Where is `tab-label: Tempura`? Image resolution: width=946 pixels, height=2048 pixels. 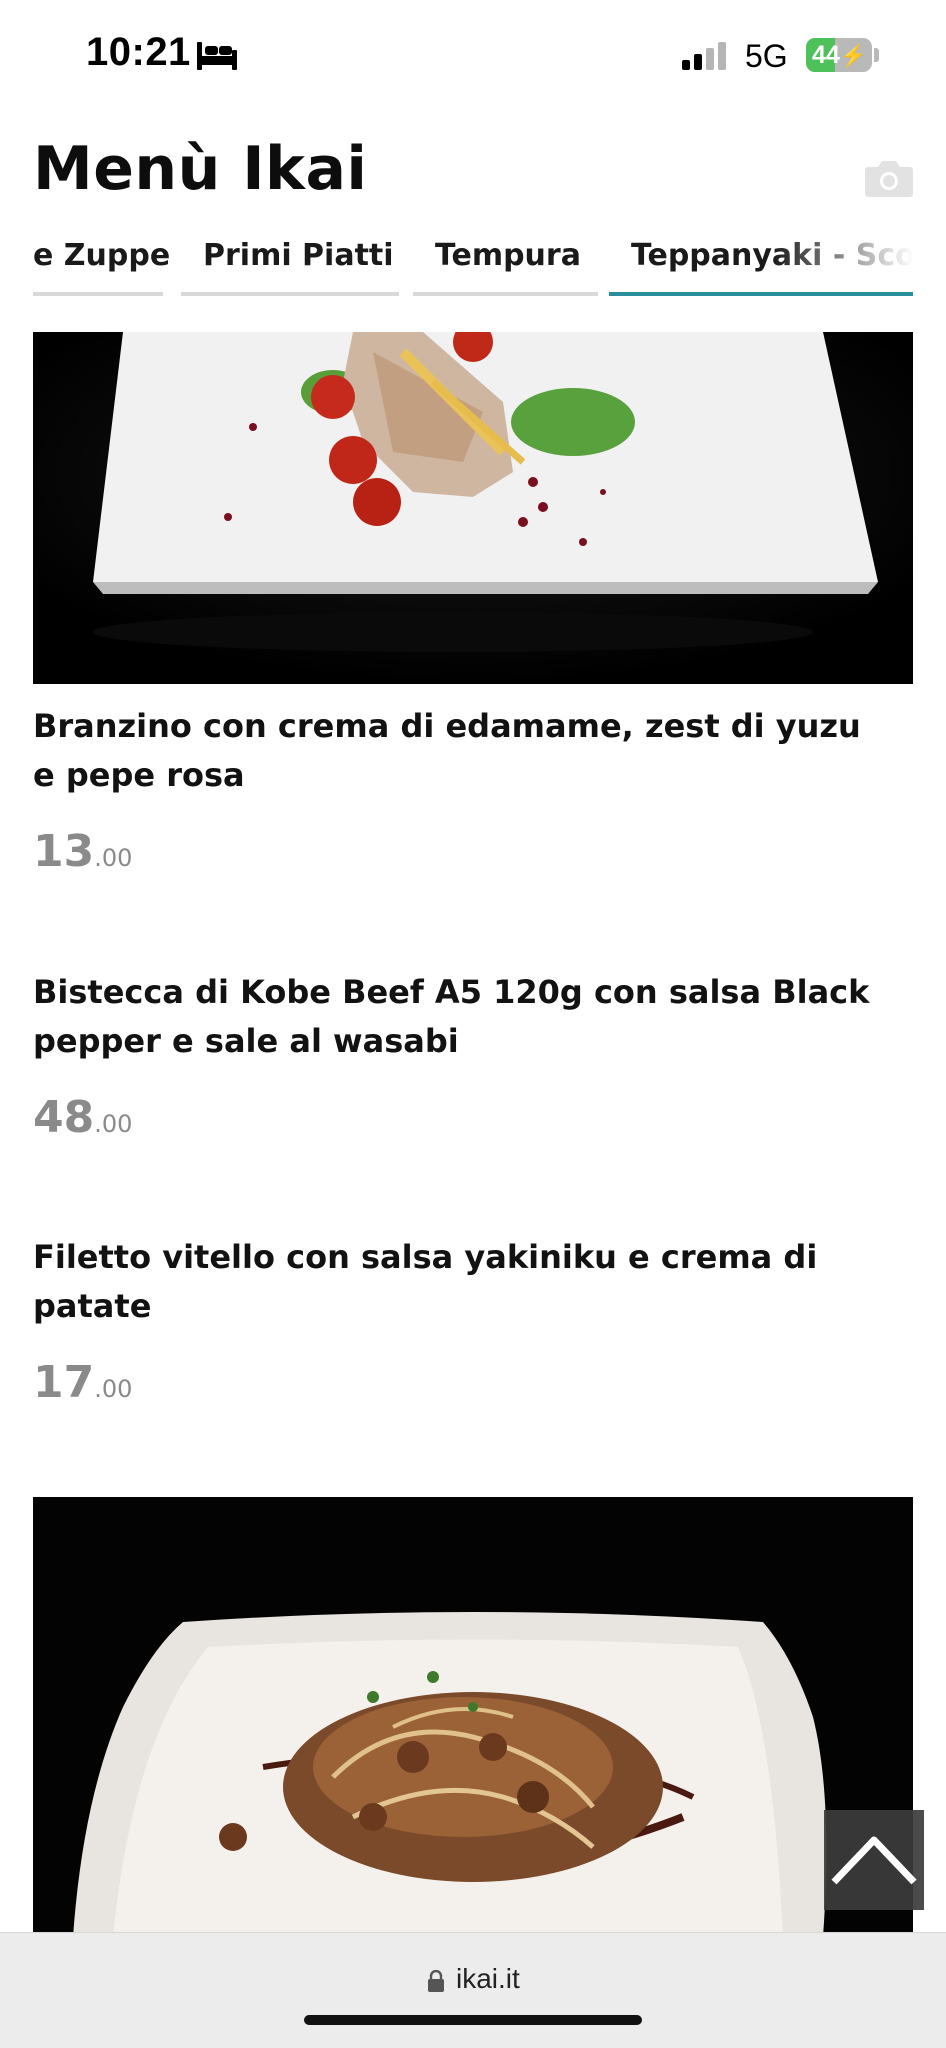 tab-label: Tempura is located at coordinates (508, 255).